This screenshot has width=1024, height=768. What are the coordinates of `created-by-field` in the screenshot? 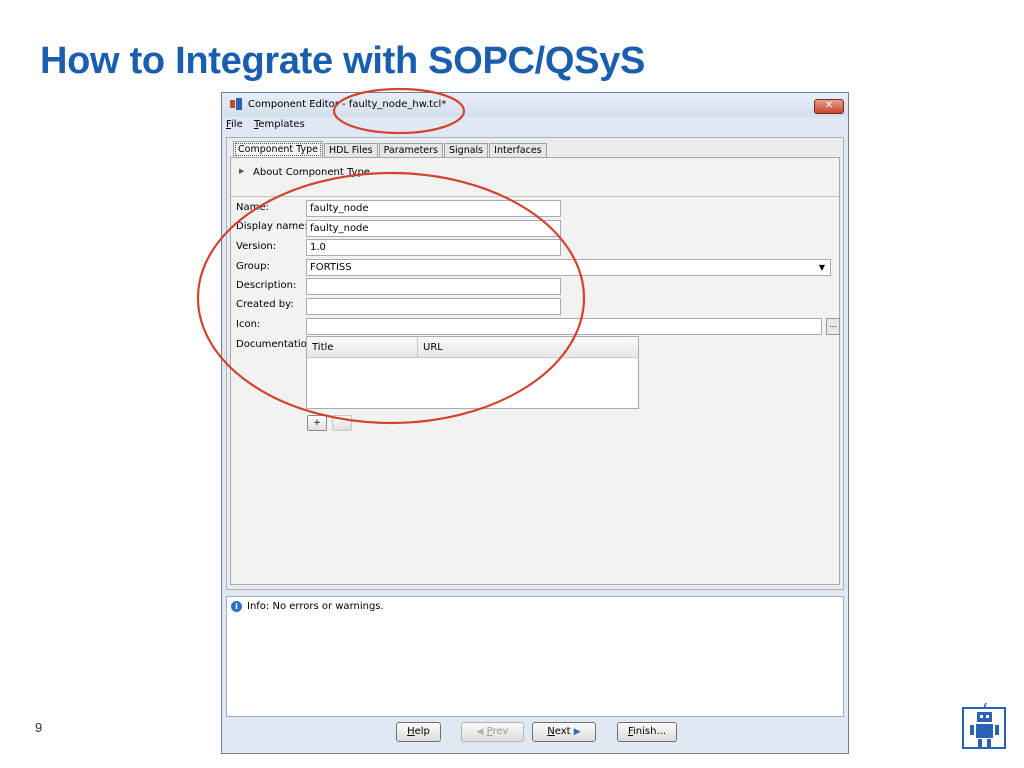 It's located at (433, 306).